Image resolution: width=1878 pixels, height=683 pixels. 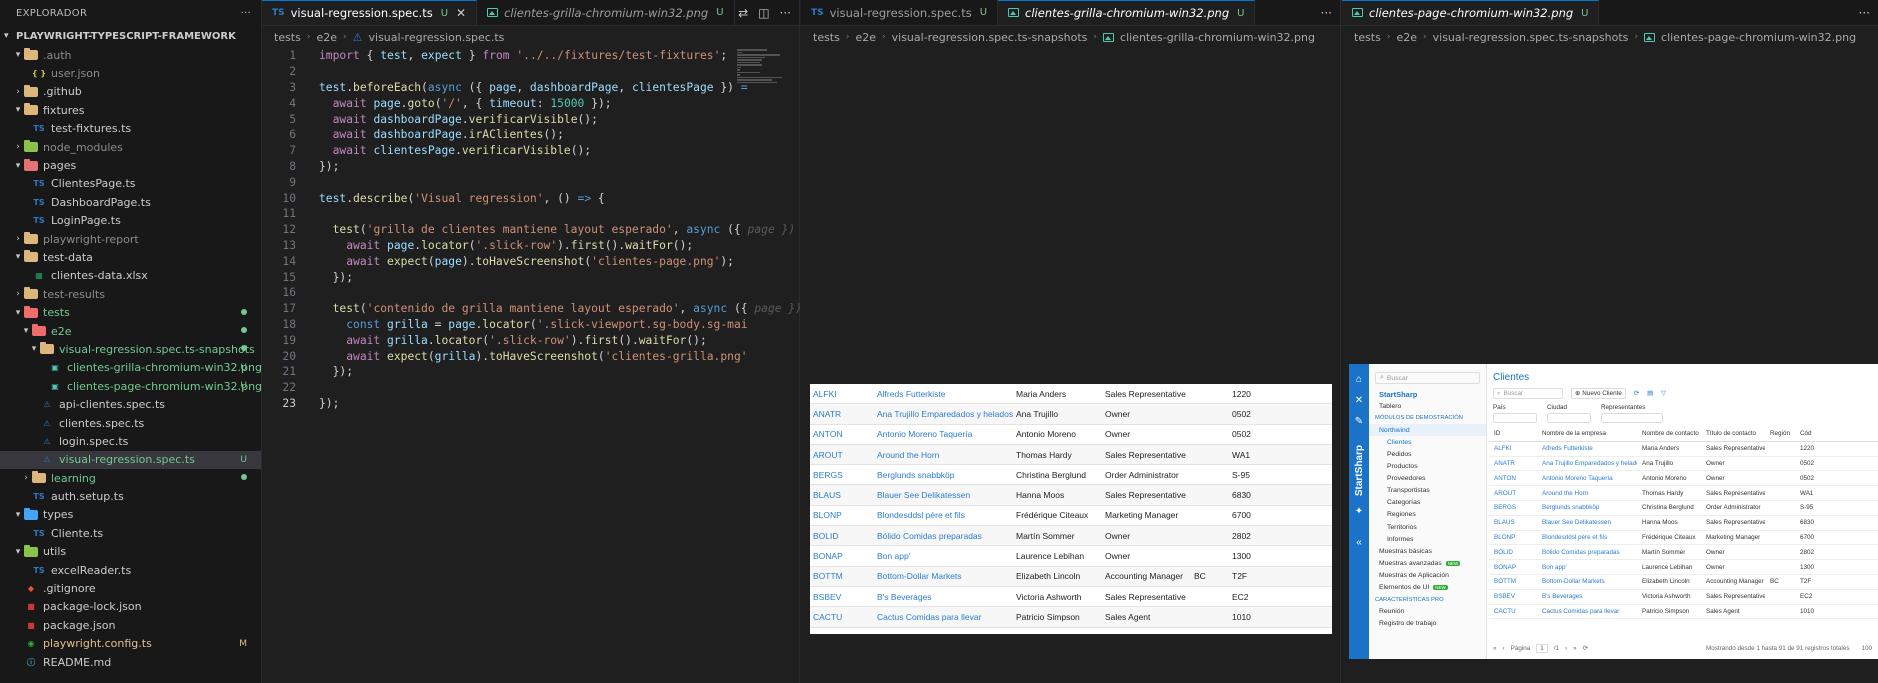 I want to click on tree-item: ▦ clientes-data.xlsx, so click(x=130, y=276).